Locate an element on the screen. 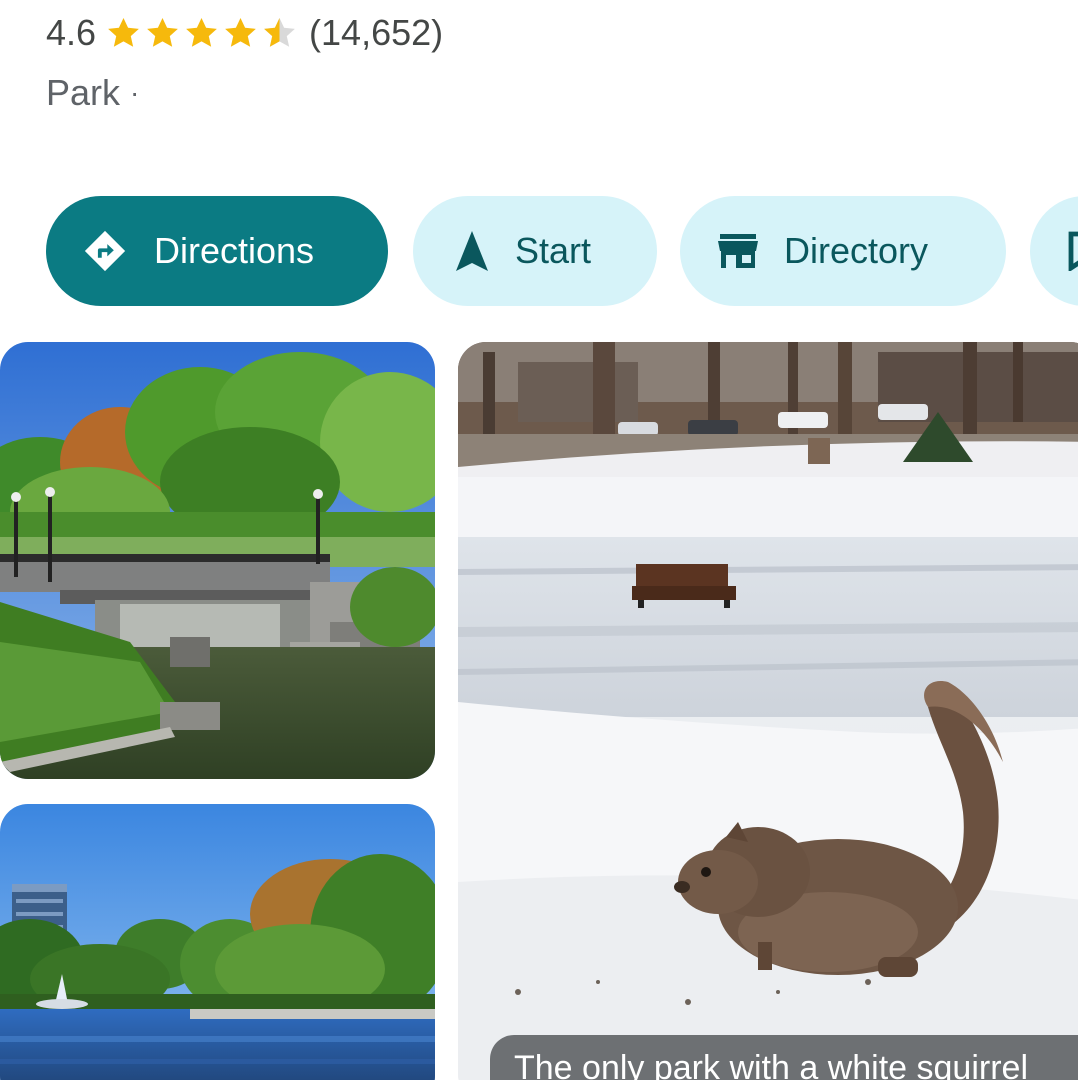 Image resolution: width=1078 pixels, height=1080 pixels. directions-icon is located at coordinates (105, 251).